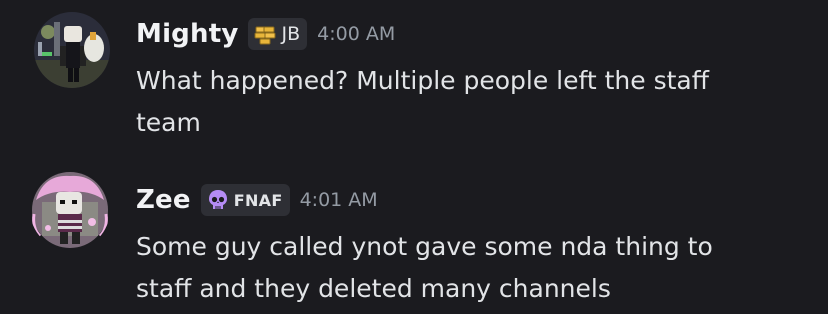 The height and width of the screenshot is (314, 828). Describe the element at coordinates (163, 200) in the screenshot. I see `username: Zee` at that location.